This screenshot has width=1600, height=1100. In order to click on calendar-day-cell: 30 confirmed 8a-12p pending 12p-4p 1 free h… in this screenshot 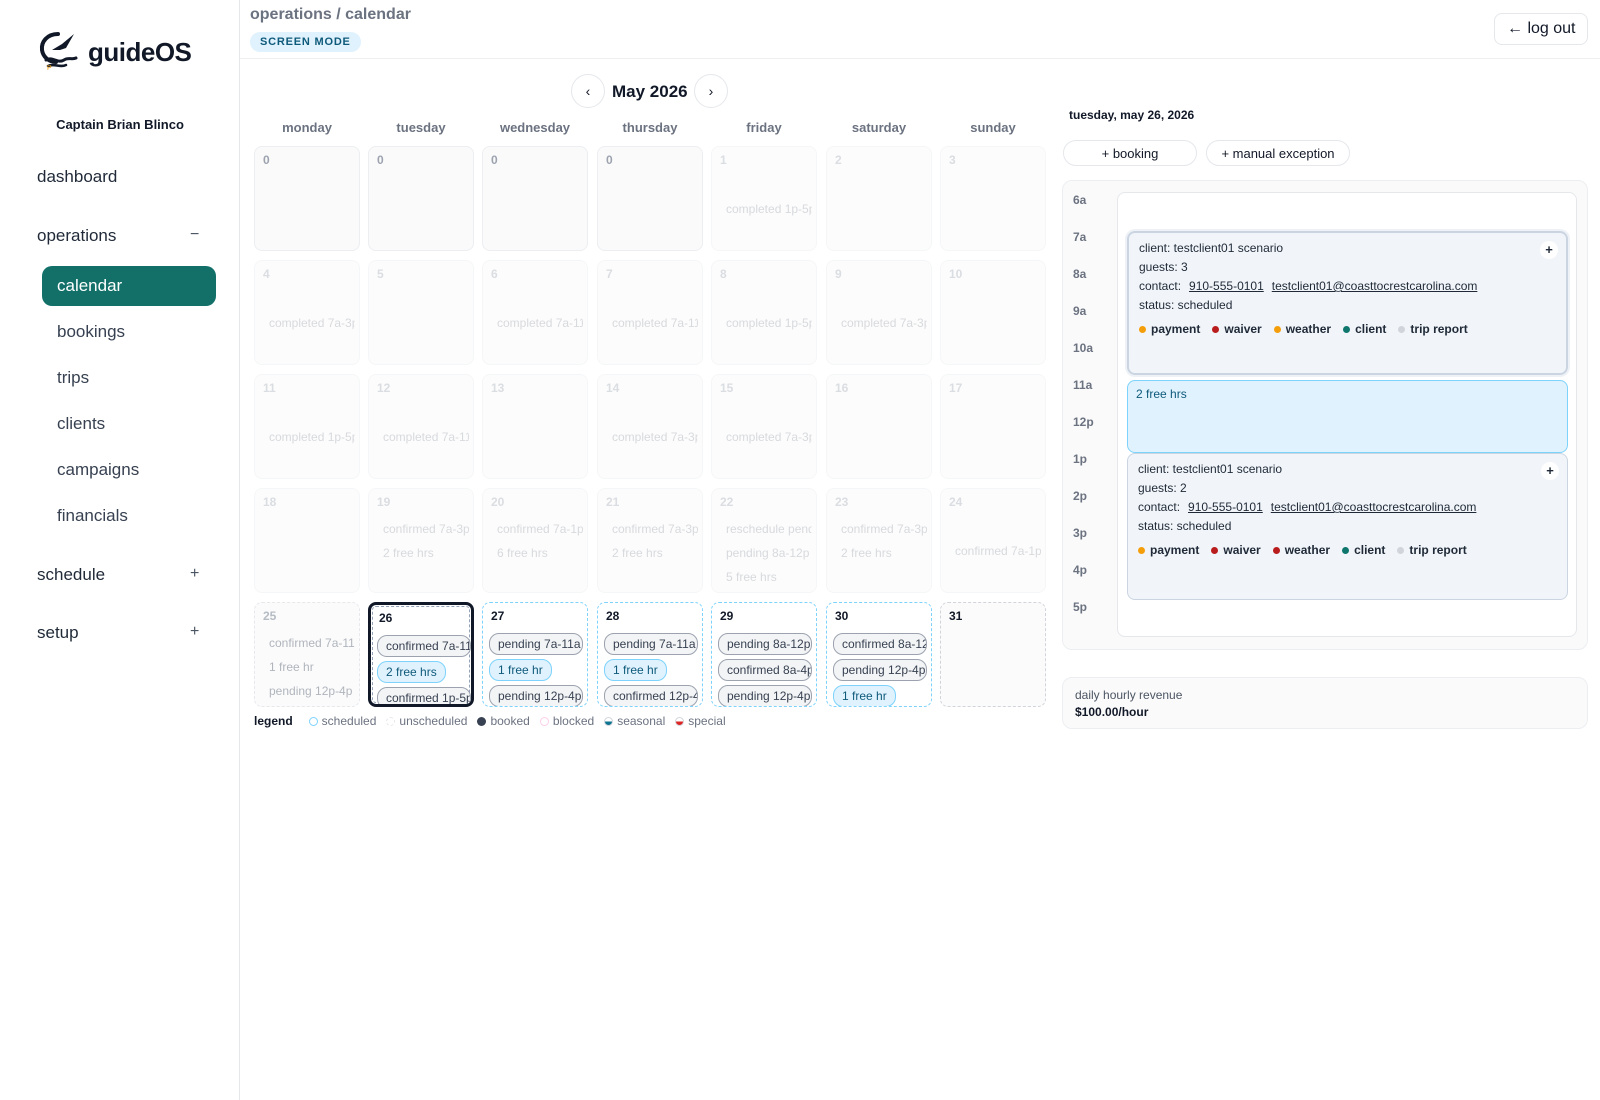, I will do `click(879, 654)`.